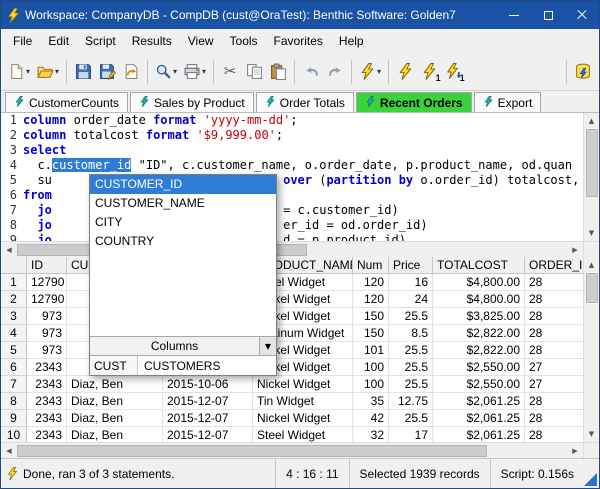  Describe the element at coordinates (58, 41) in the screenshot. I see `menu-edit: Edit` at that location.